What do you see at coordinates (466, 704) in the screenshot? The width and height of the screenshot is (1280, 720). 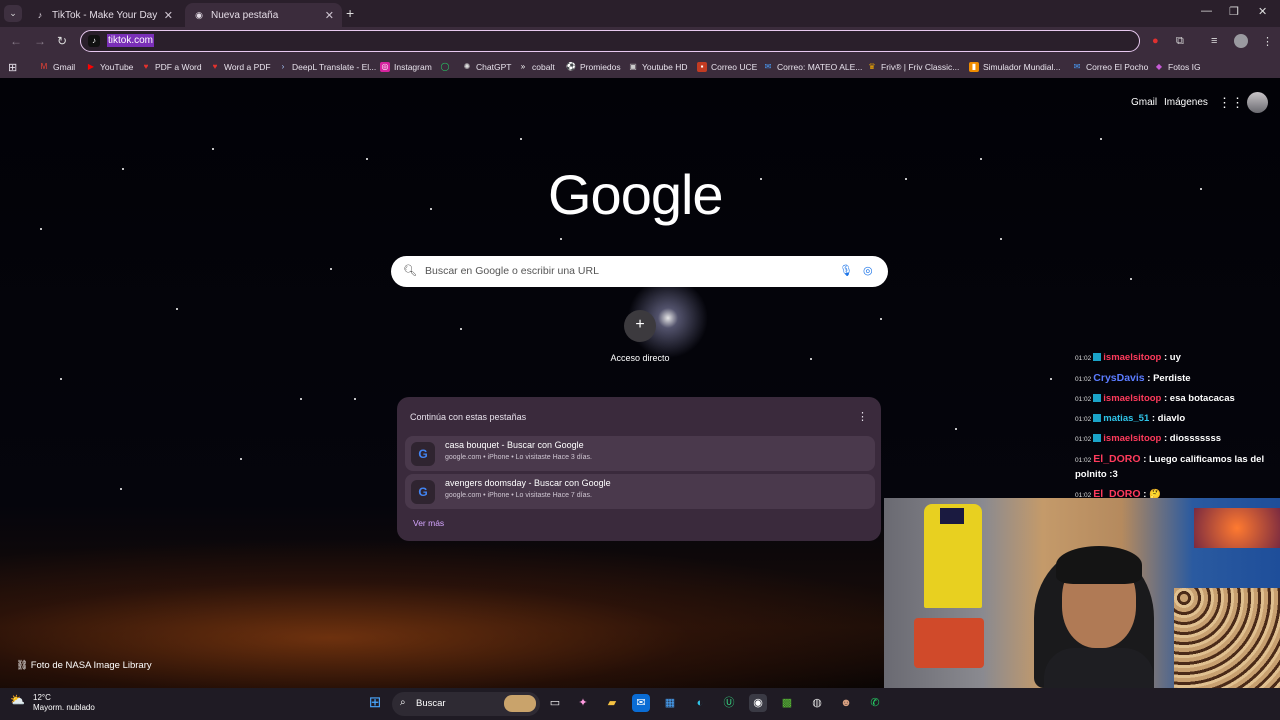 I see `taskbar-search: ⌕ Buscar` at bounding box center [466, 704].